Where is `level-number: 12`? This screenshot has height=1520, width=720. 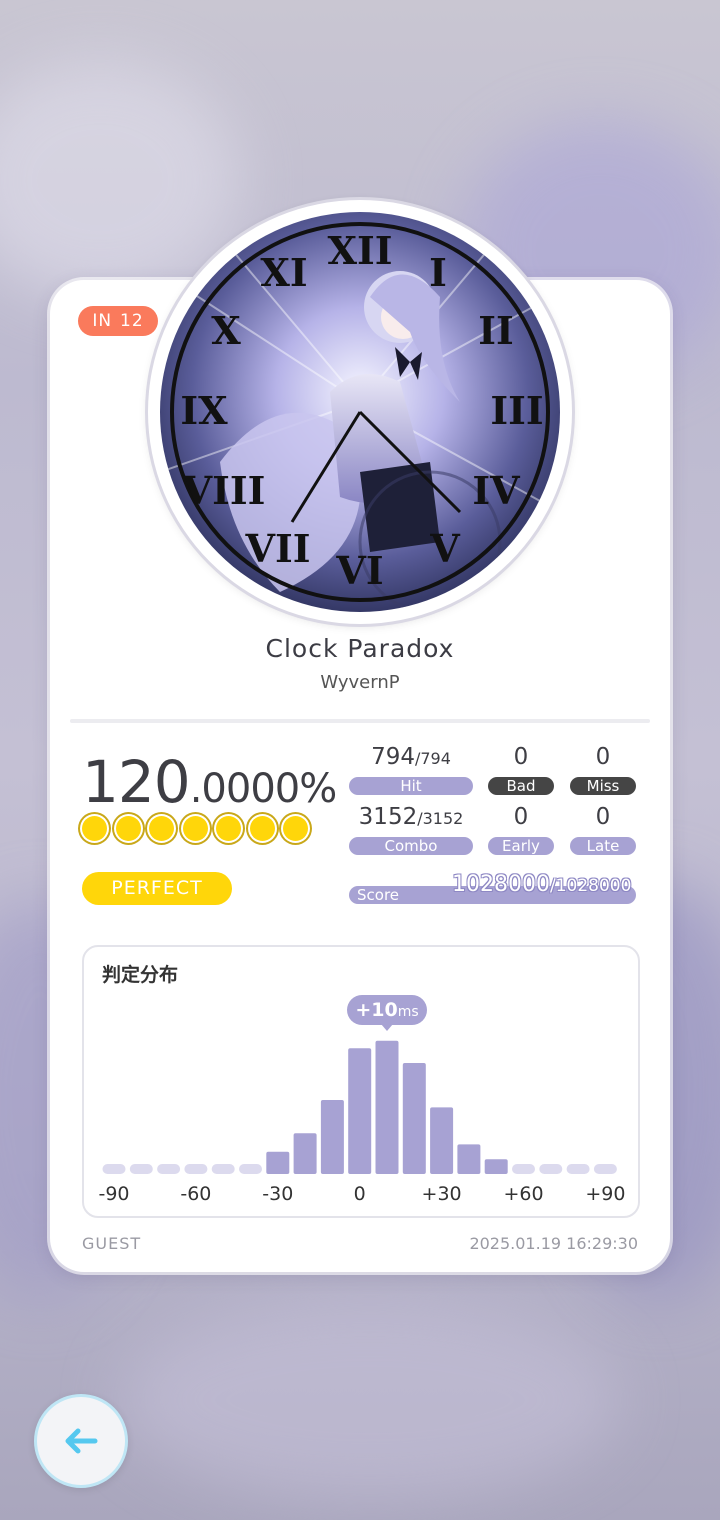 level-number: 12 is located at coordinates (132, 321).